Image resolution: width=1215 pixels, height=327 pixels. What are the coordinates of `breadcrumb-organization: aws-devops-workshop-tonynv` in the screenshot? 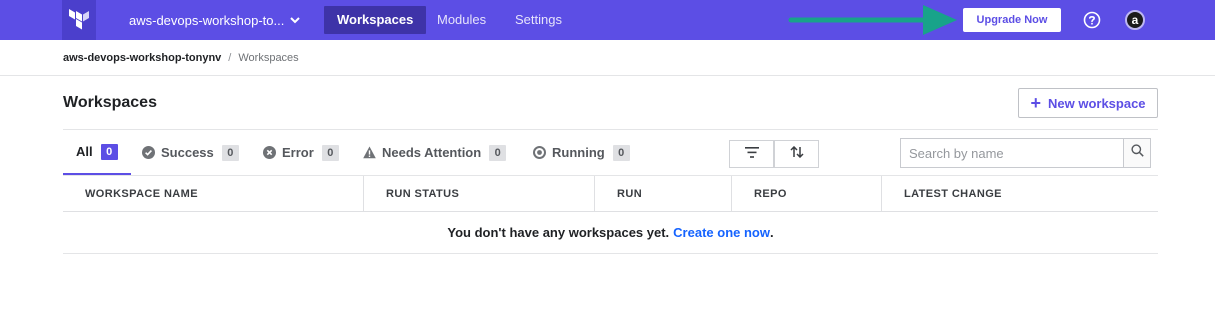 It's located at (142, 58).